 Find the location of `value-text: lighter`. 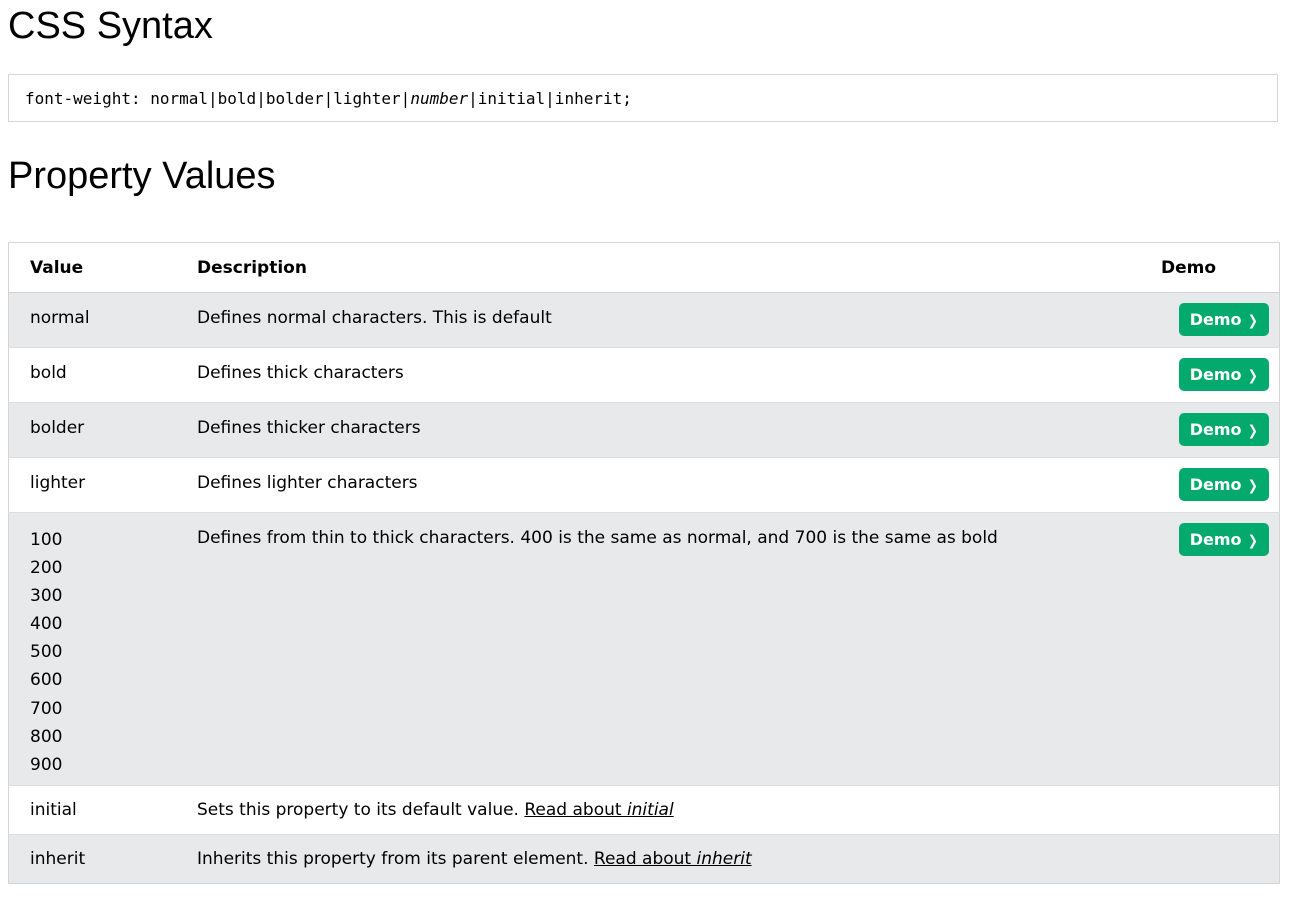

value-text: lighter is located at coordinates (58, 483).